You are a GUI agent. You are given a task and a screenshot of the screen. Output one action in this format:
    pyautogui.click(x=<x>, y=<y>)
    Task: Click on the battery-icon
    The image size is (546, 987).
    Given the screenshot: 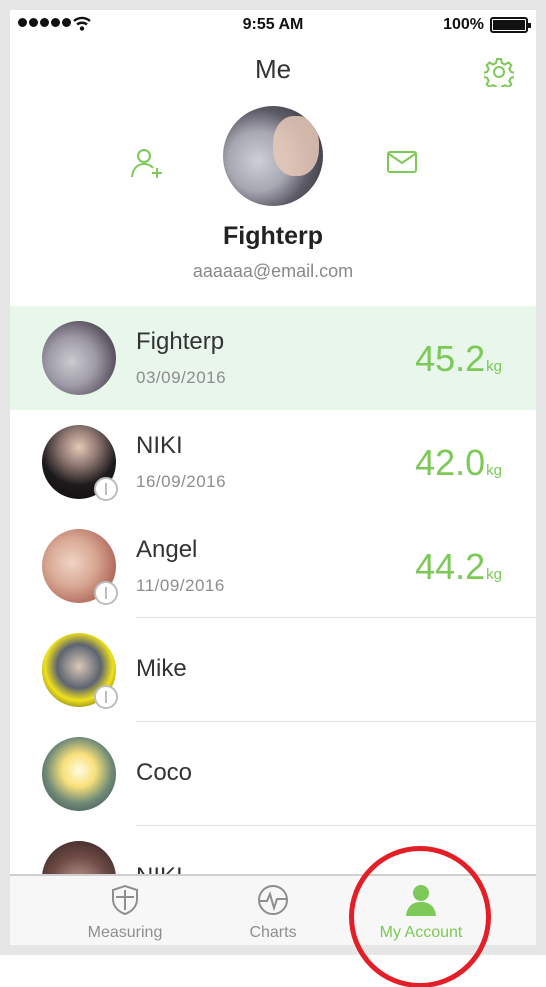 What is the action you would take?
    pyautogui.click(x=510, y=25)
    